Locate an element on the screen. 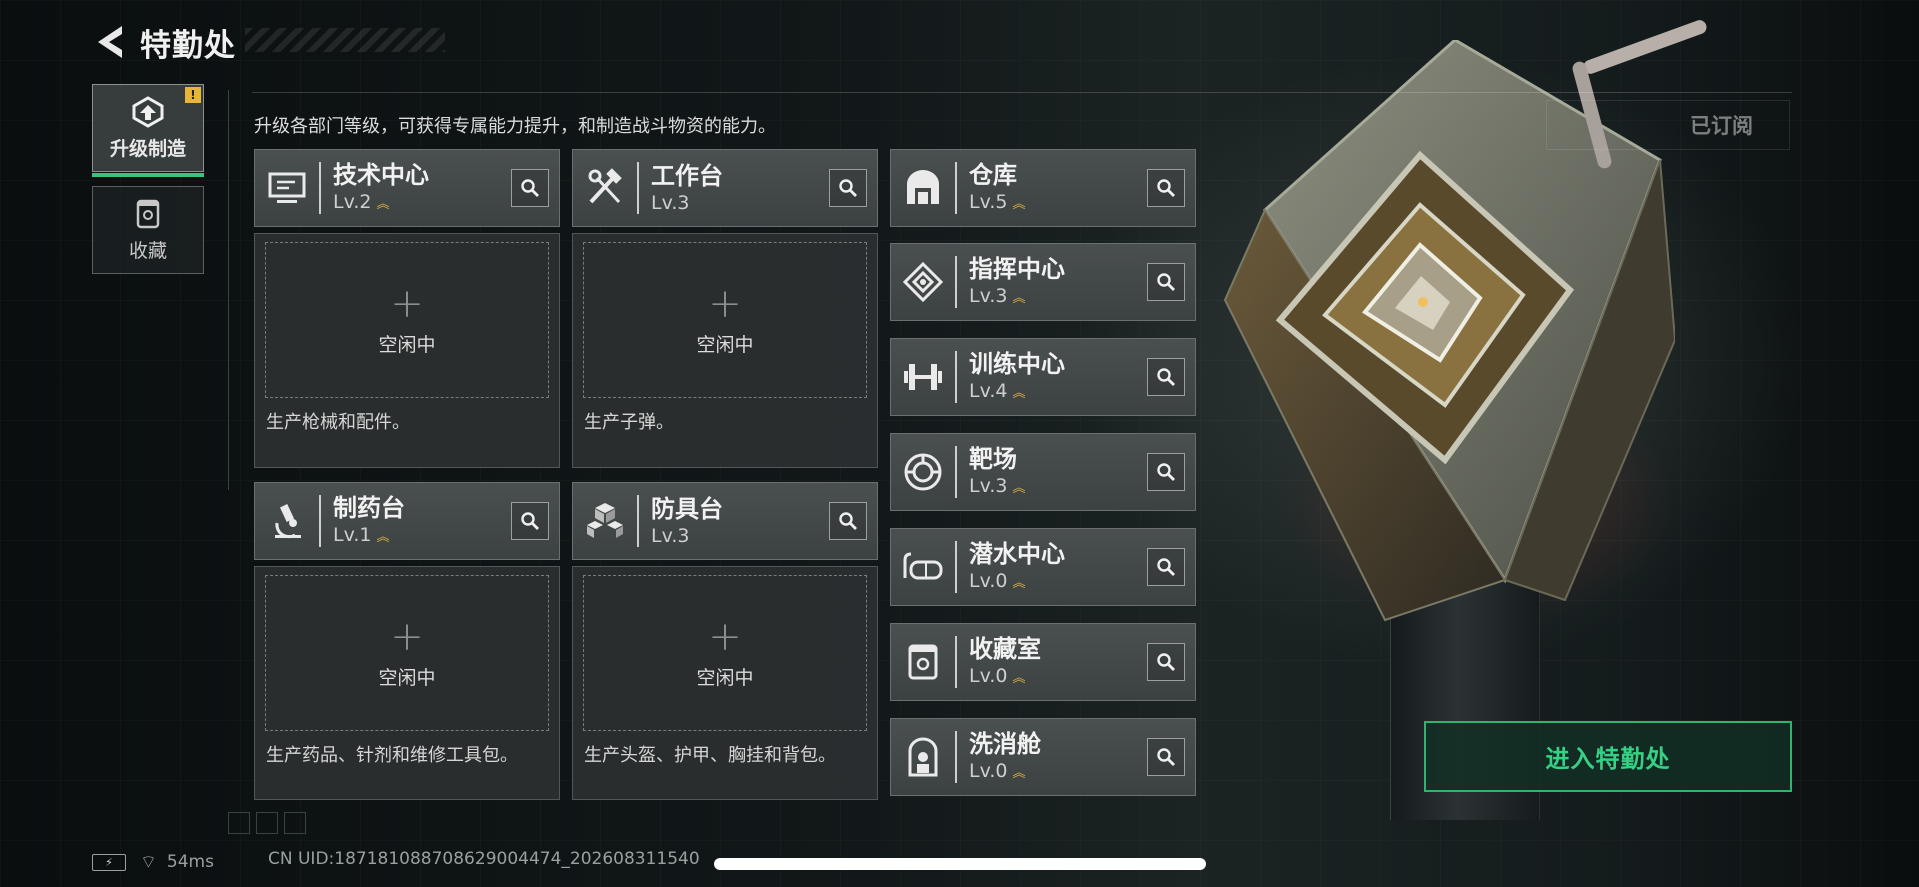 This screenshot has width=1919, height=887. title-decoration is located at coordinates (345, 40).